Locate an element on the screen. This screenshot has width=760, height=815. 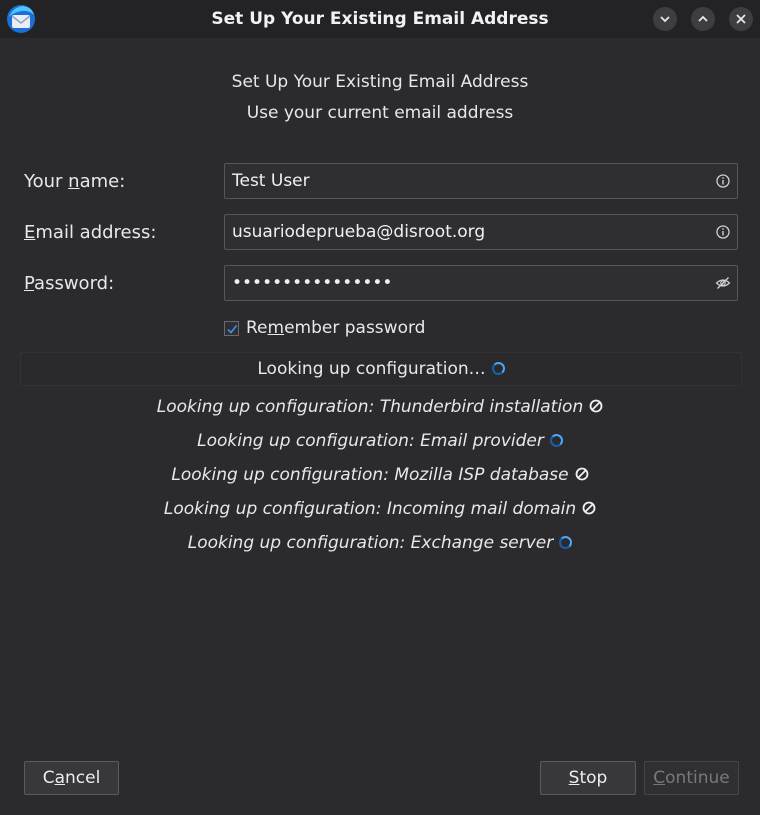
window-title: Set Up Your Existing Email Address is located at coordinates (380, 19).